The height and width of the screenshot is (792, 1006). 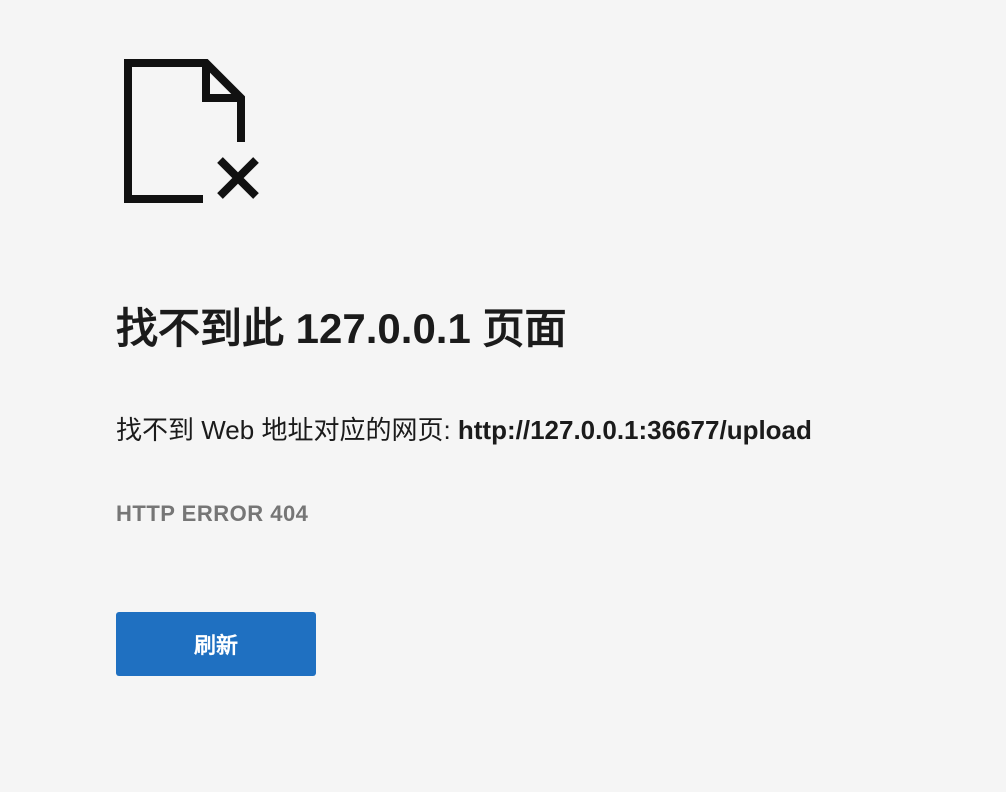 What do you see at coordinates (212, 513) in the screenshot?
I see `error-code: HTTP ERROR 404` at bounding box center [212, 513].